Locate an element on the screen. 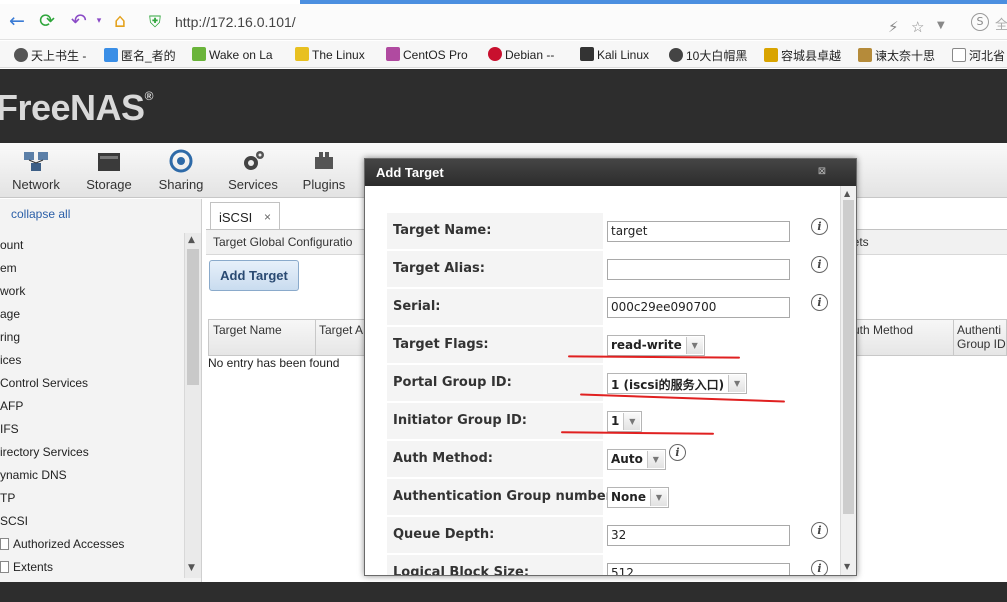 The height and width of the screenshot is (602, 1007). tab-iscsi: iSCSI × is located at coordinates (245, 215).